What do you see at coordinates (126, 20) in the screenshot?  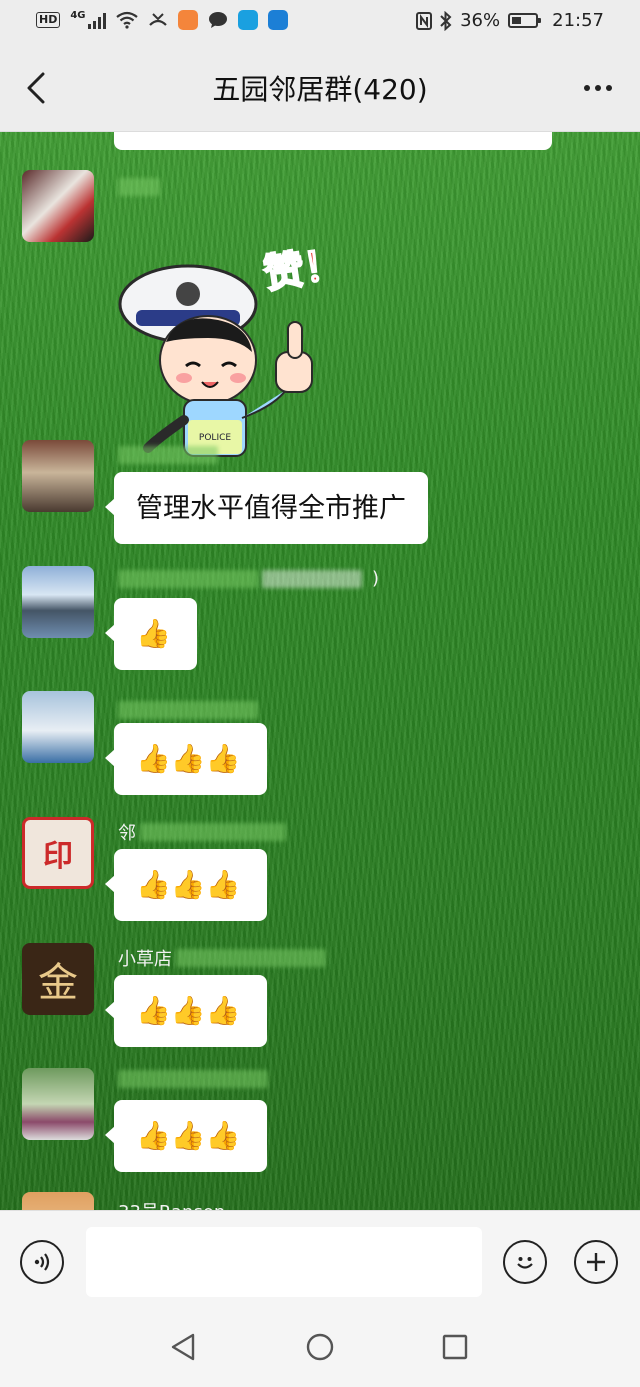 I see `wifi-icon` at bounding box center [126, 20].